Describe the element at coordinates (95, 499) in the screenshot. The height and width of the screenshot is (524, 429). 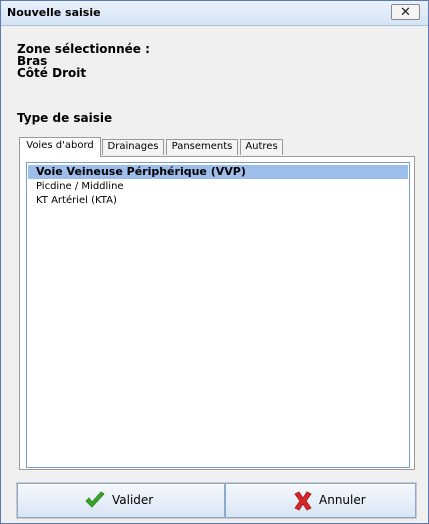
I see `check-icon` at that location.